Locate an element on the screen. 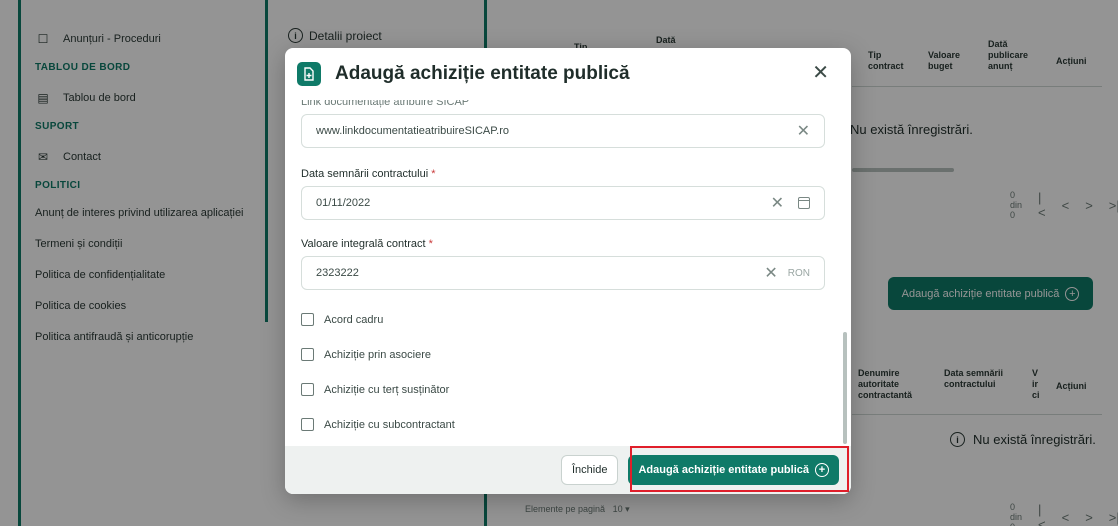 The image size is (1118, 526). checkbox-tert-sustinator: Achiziție cu terț susținător is located at coordinates (375, 389).